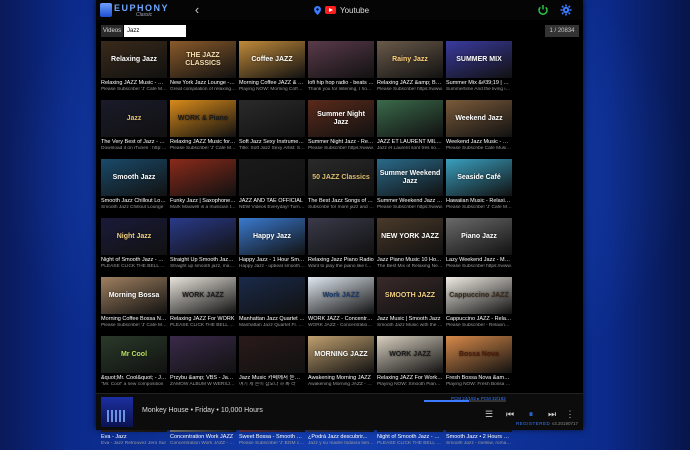 The image size is (690, 450). I want to click on video-thumbnail: Cappuccino JAZZ, so click(479, 295).